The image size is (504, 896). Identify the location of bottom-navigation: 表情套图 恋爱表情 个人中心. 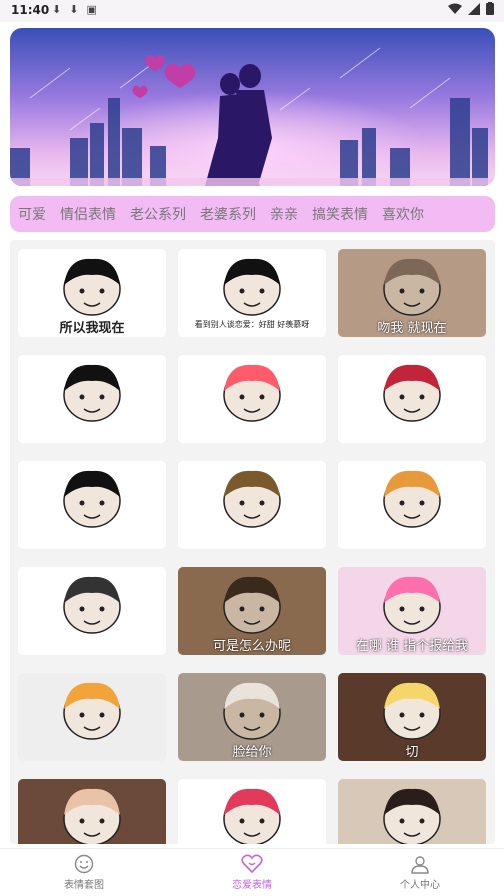
(252, 872).